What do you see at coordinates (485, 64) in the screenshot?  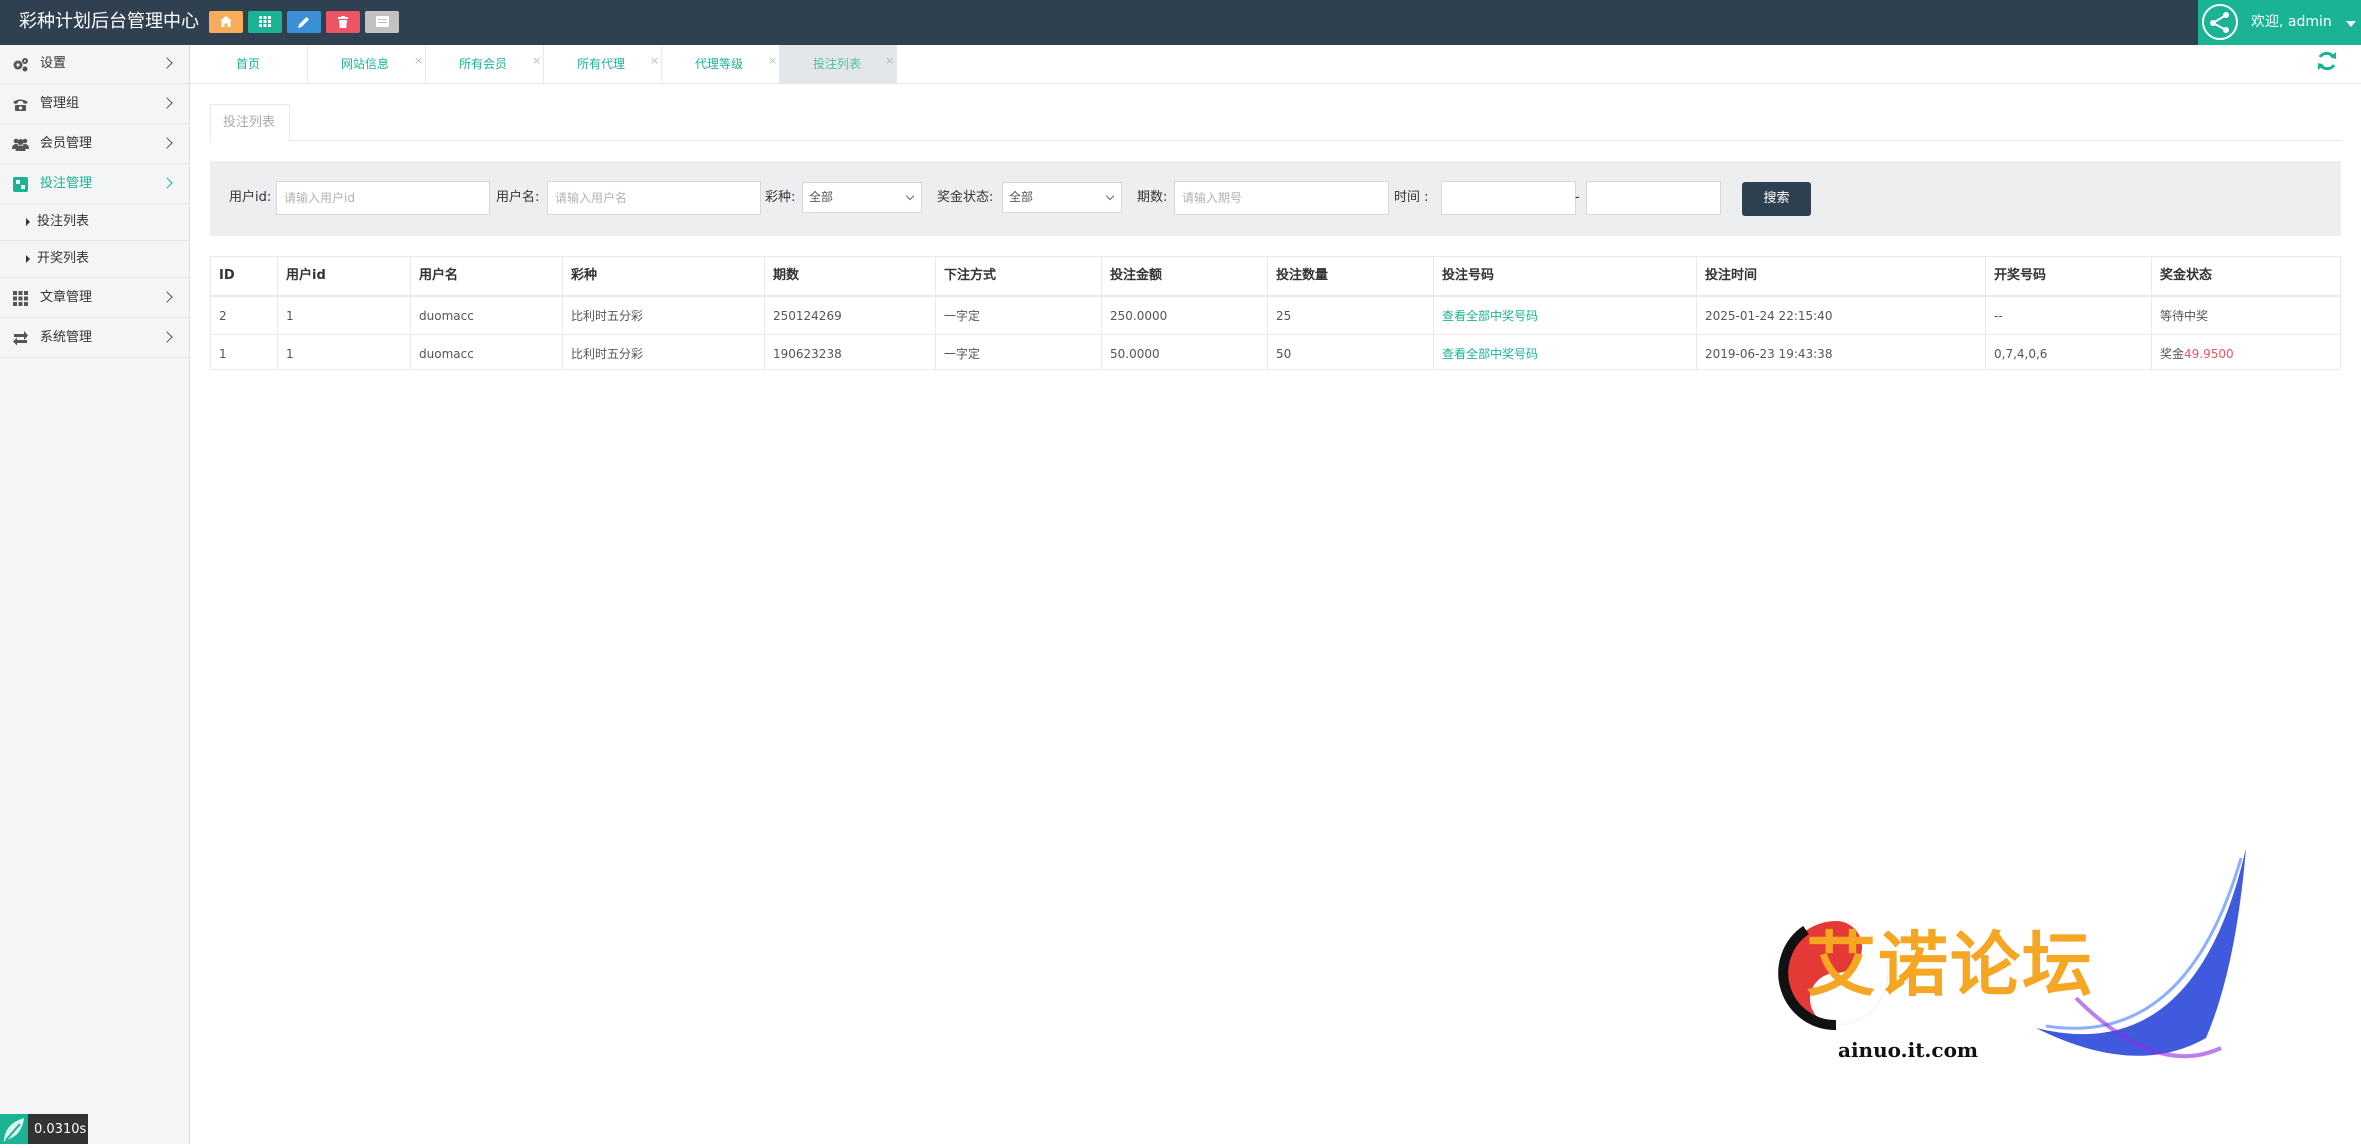 I see `tab-all-members: 所有会员 ×` at bounding box center [485, 64].